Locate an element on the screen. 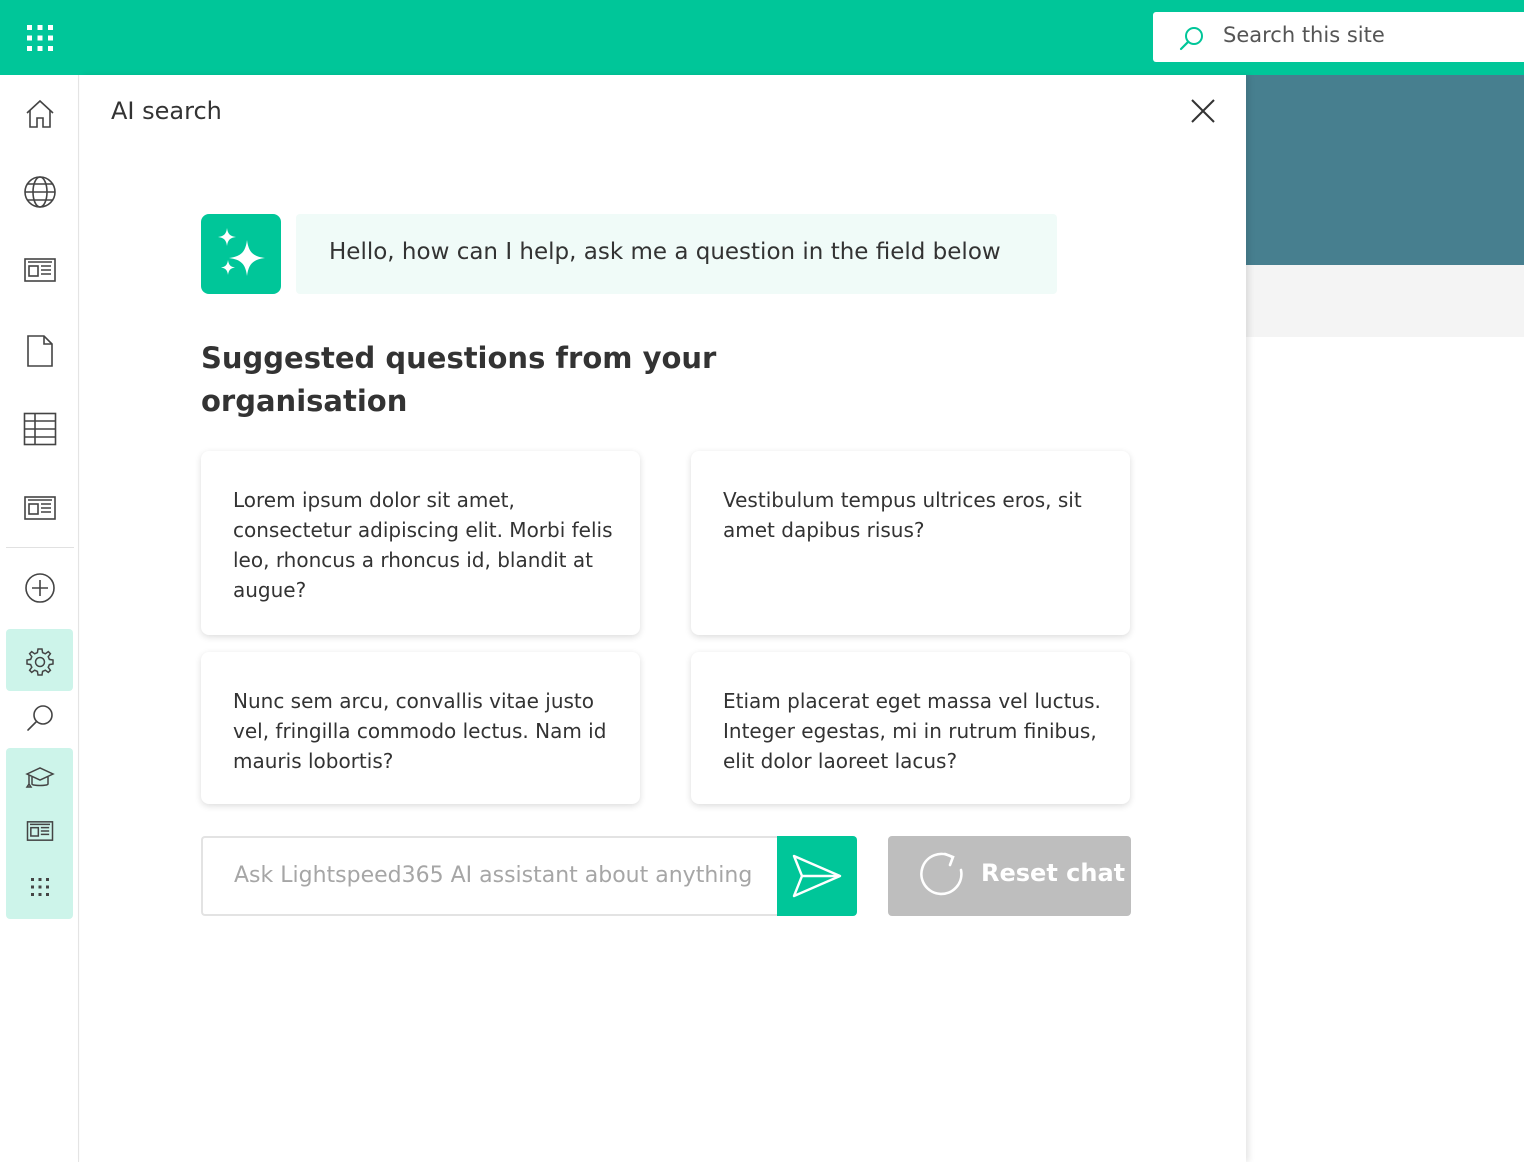 The image size is (1524, 1162). panel-title: AI search is located at coordinates (166, 111).